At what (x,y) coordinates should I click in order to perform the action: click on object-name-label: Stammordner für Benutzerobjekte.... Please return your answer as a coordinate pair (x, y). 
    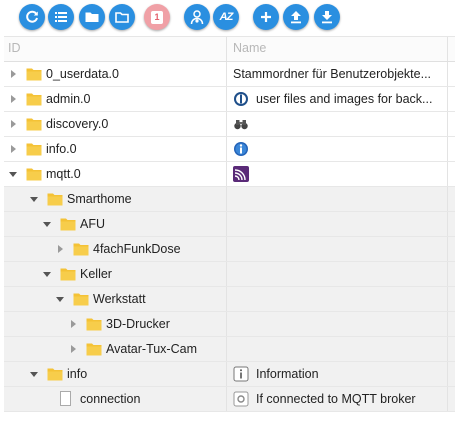
    Looking at the image, I should click on (332, 74).